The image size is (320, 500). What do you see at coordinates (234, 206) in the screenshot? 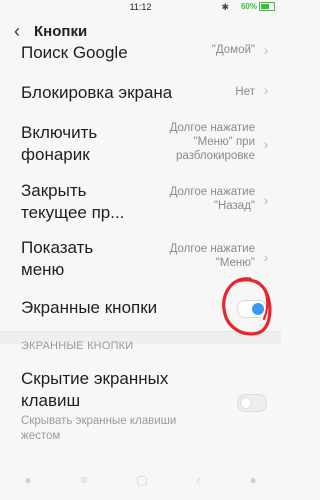
I see `setting-value-line2: "Назад"` at bounding box center [234, 206].